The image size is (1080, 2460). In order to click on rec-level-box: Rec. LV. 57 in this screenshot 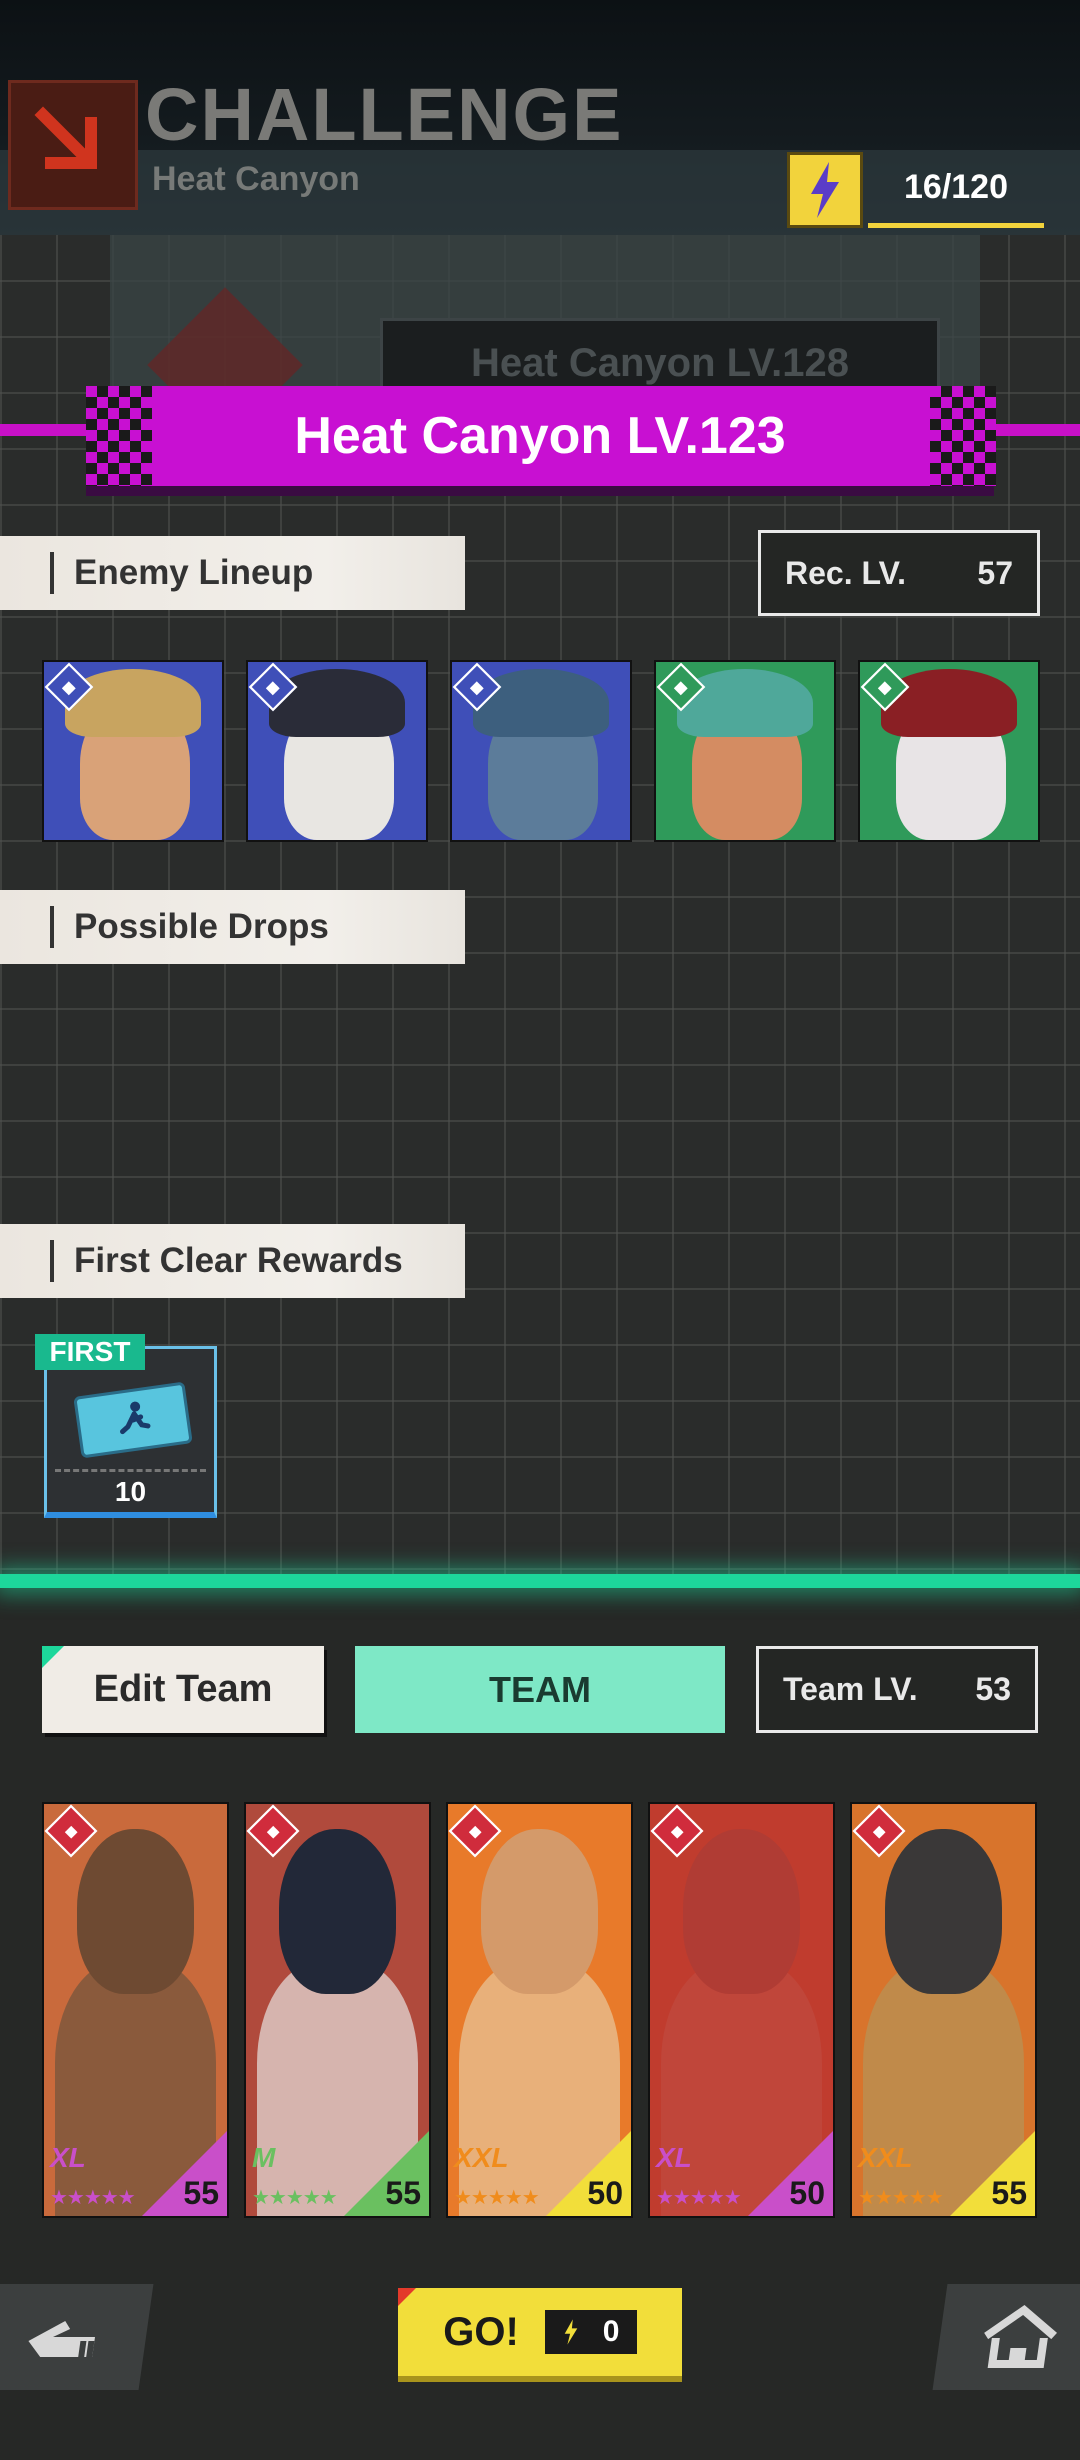, I will do `click(899, 573)`.